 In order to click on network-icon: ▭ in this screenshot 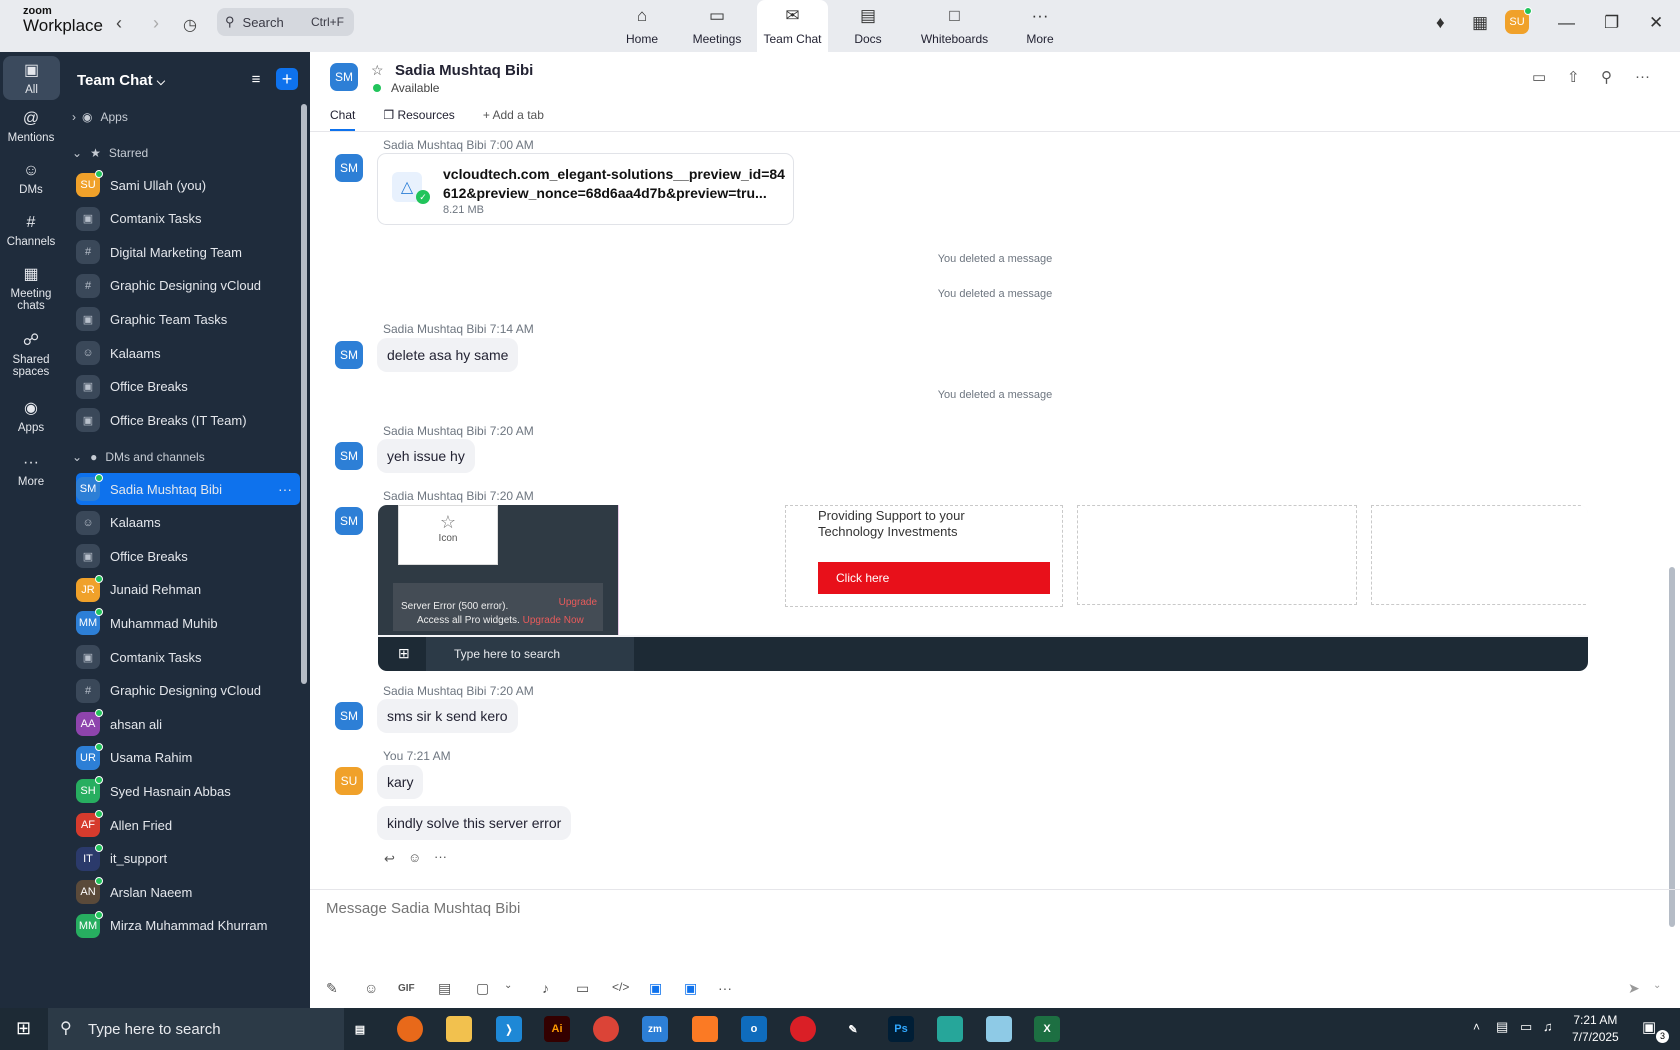, I will do `click(1526, 1027)`.